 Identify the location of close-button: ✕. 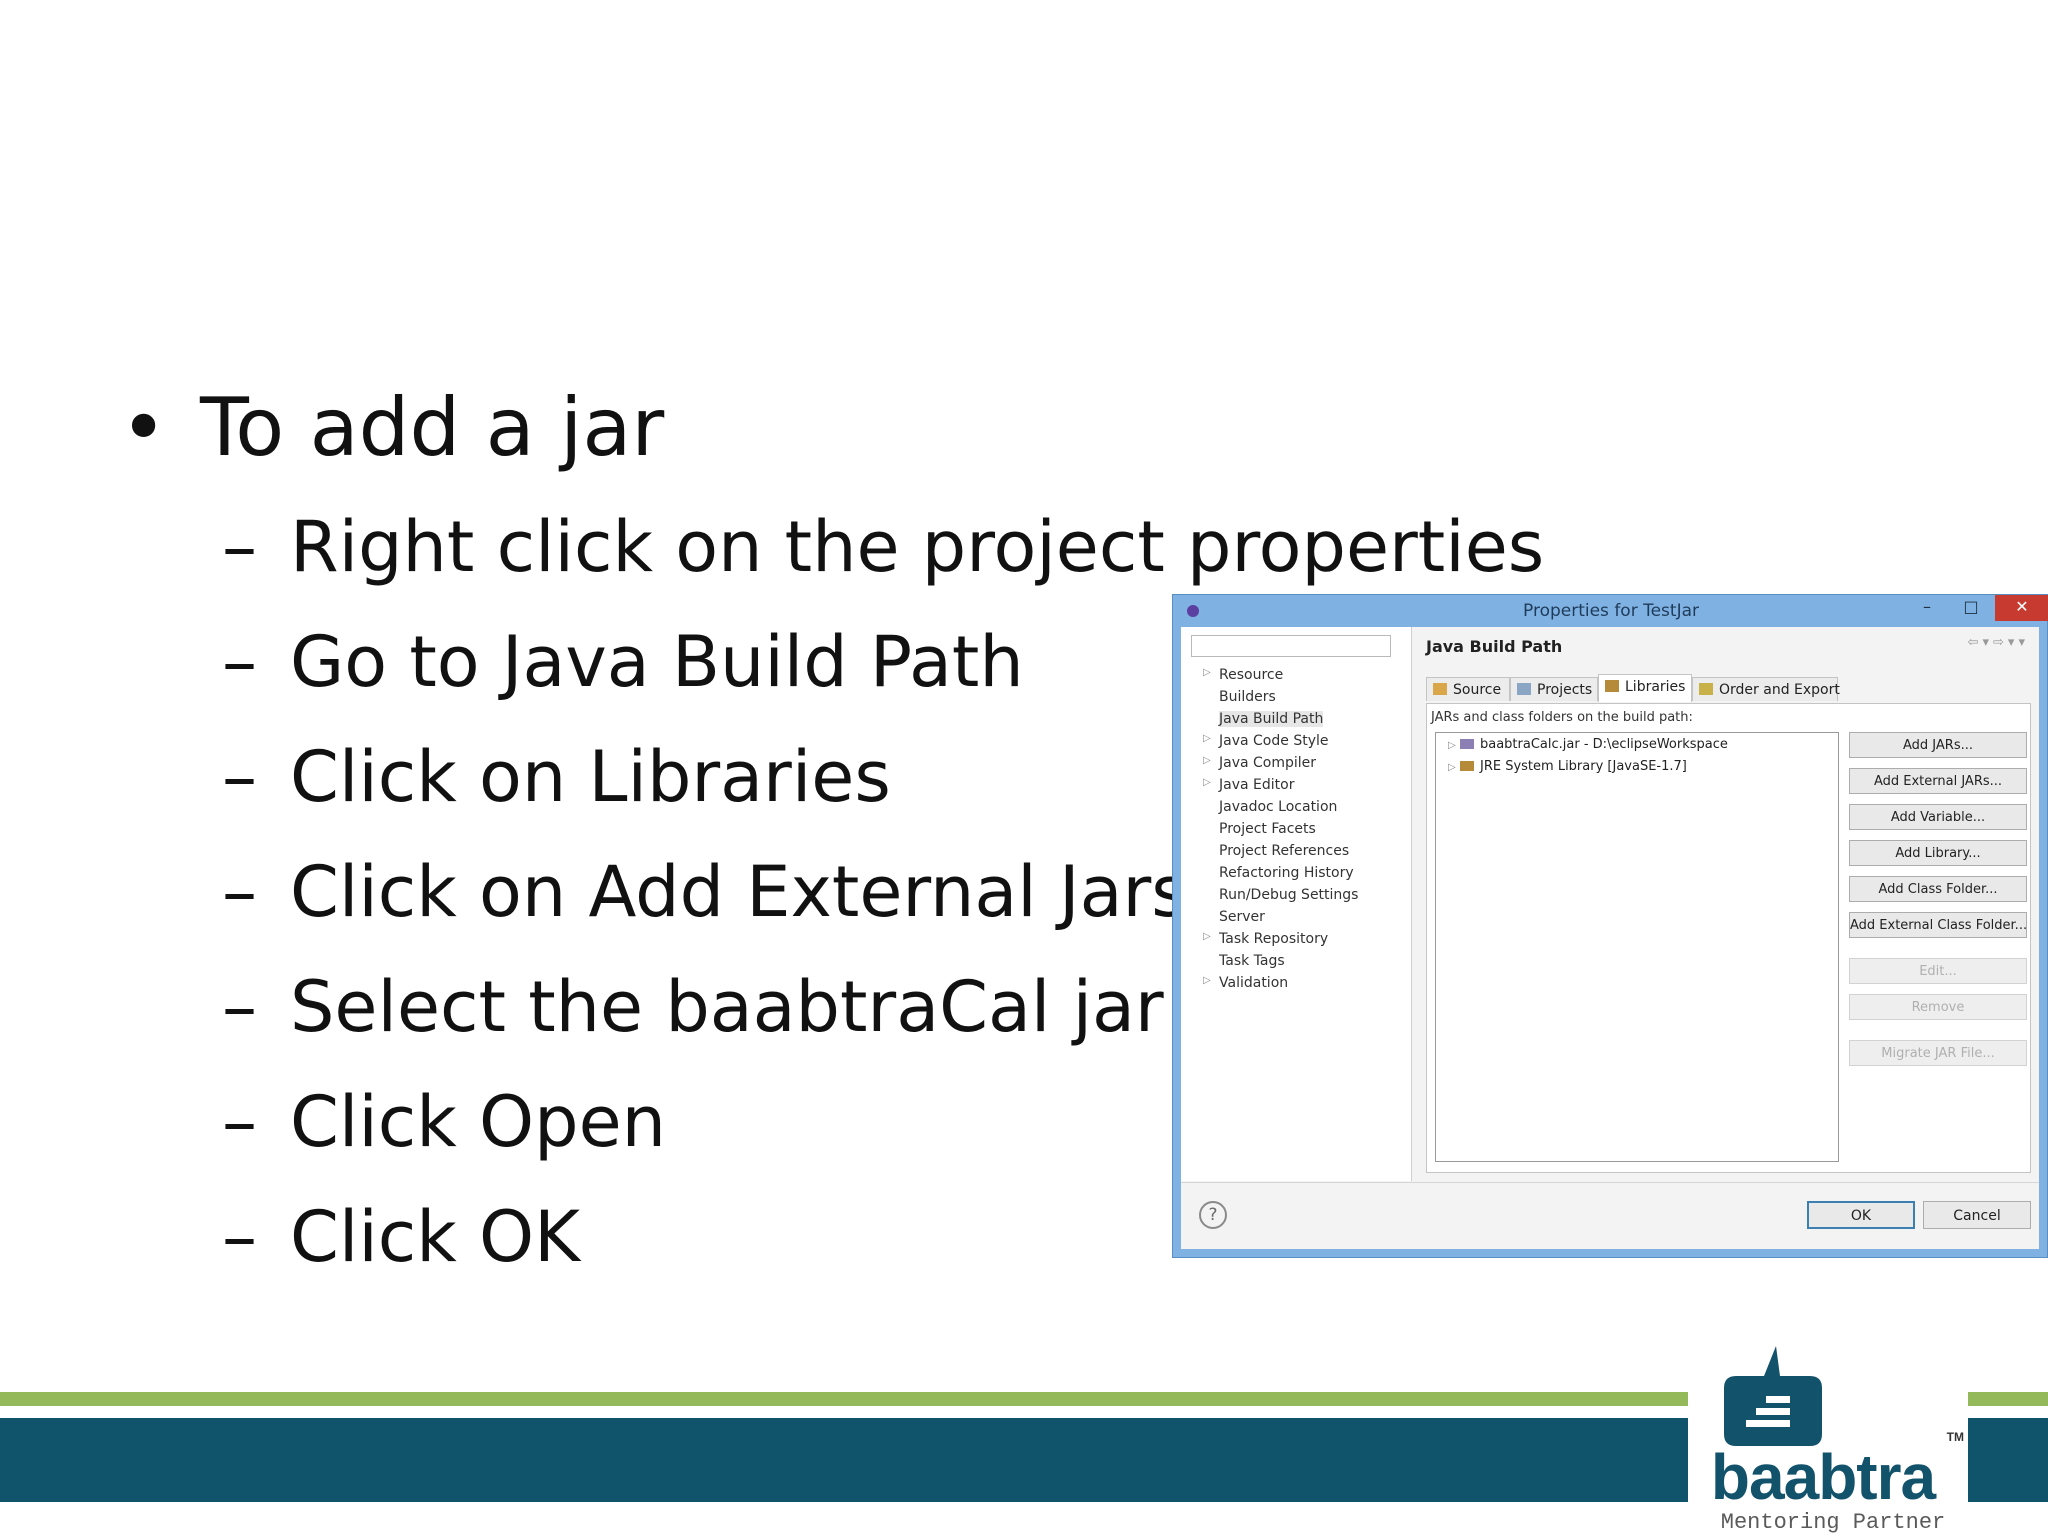
(2021, 608).